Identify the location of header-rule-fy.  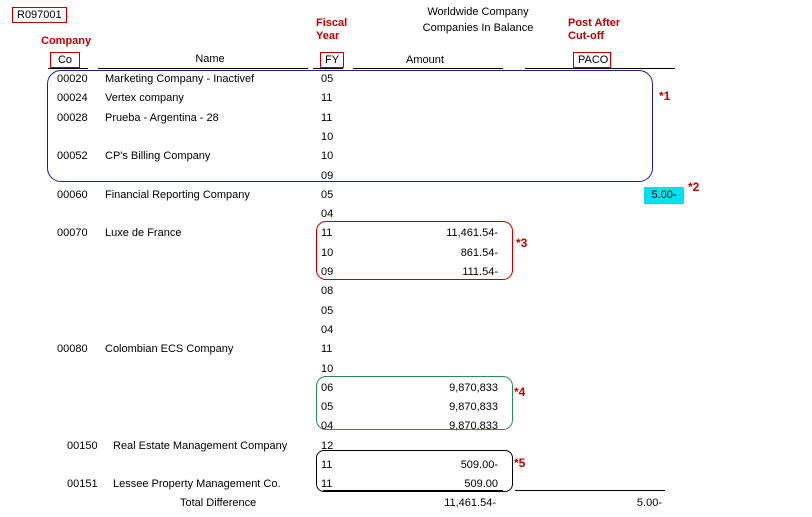
(328, 68).